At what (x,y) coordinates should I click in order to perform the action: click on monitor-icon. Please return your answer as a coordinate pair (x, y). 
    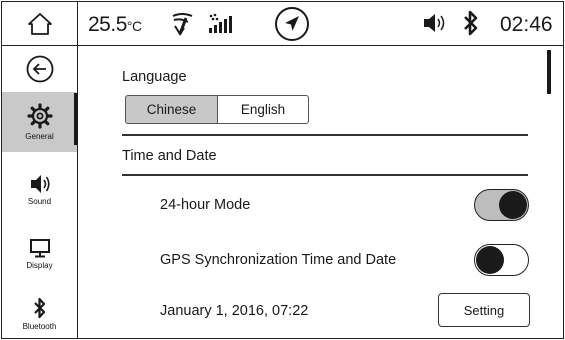
    Looking at the image, I should click on (39, 248).